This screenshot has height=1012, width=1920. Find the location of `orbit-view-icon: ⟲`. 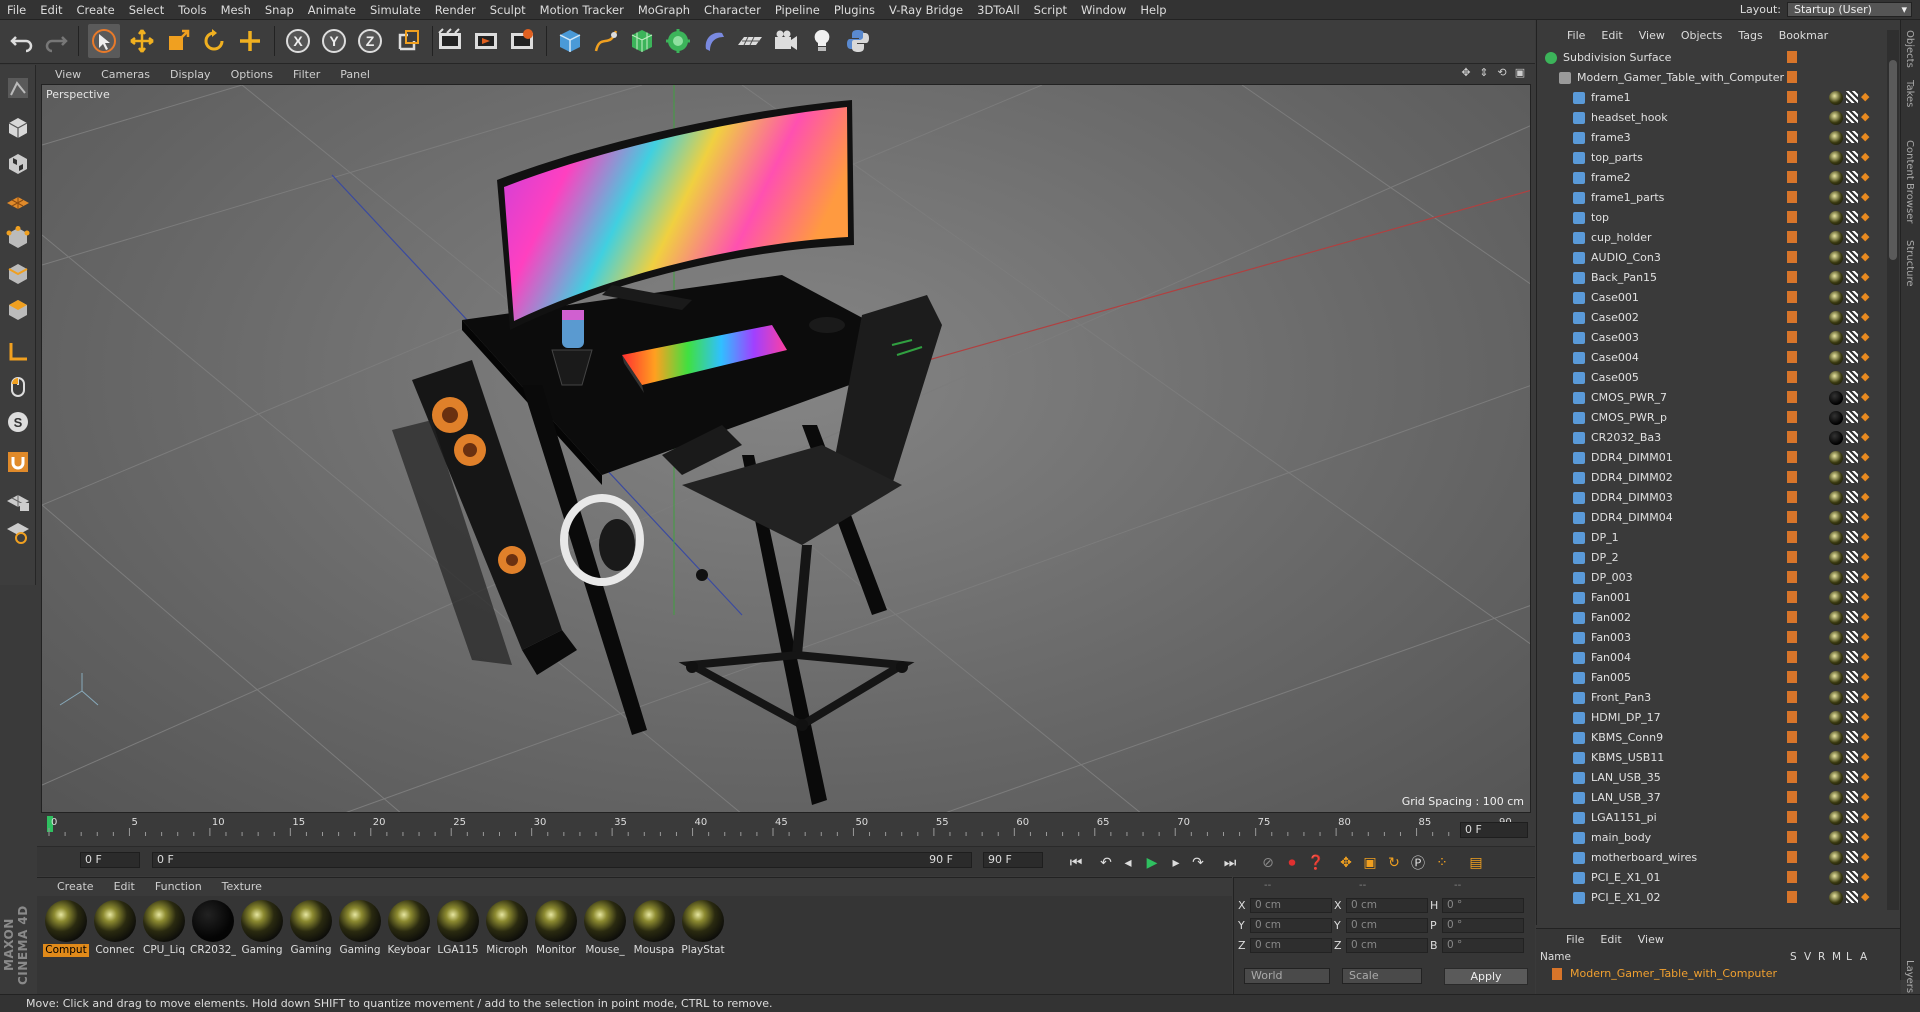

orbit-view-icon: ⟲ is located at coordinates (1502, 73).